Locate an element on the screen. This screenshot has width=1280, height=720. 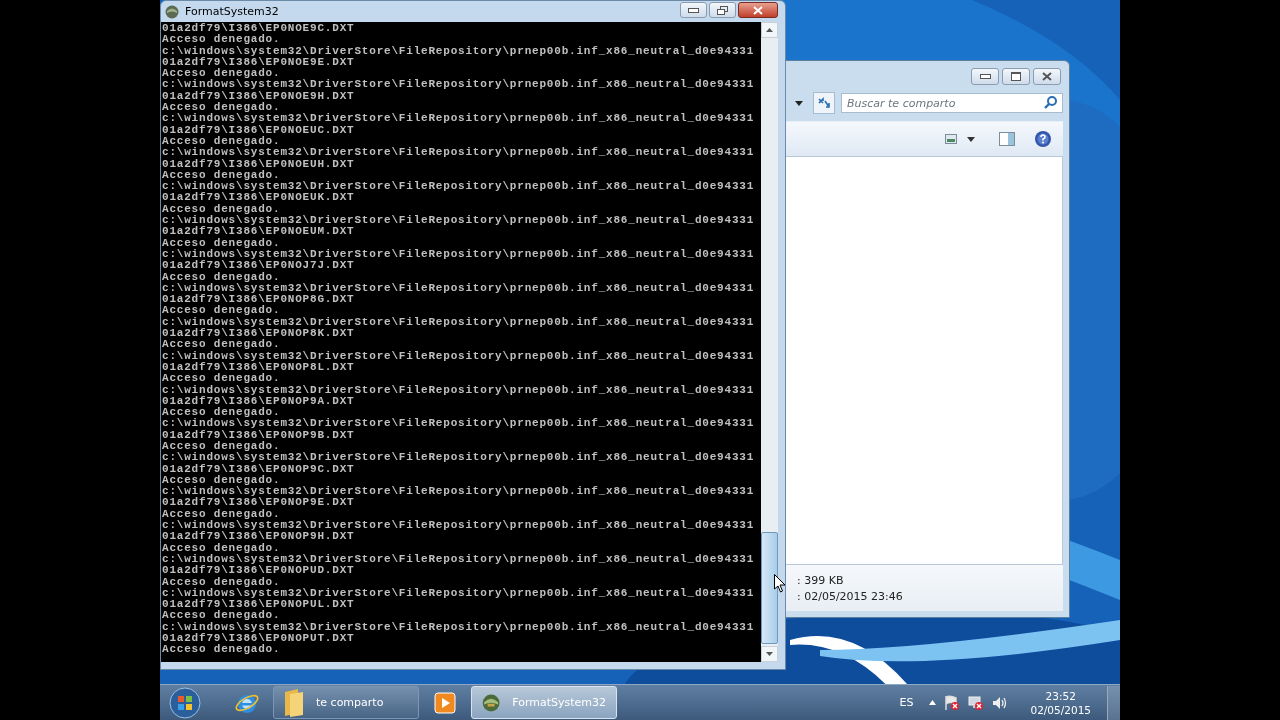
console-line: 01a2df79\I386\EP0NOE9C.DXT is located at coordinates (258, 28).